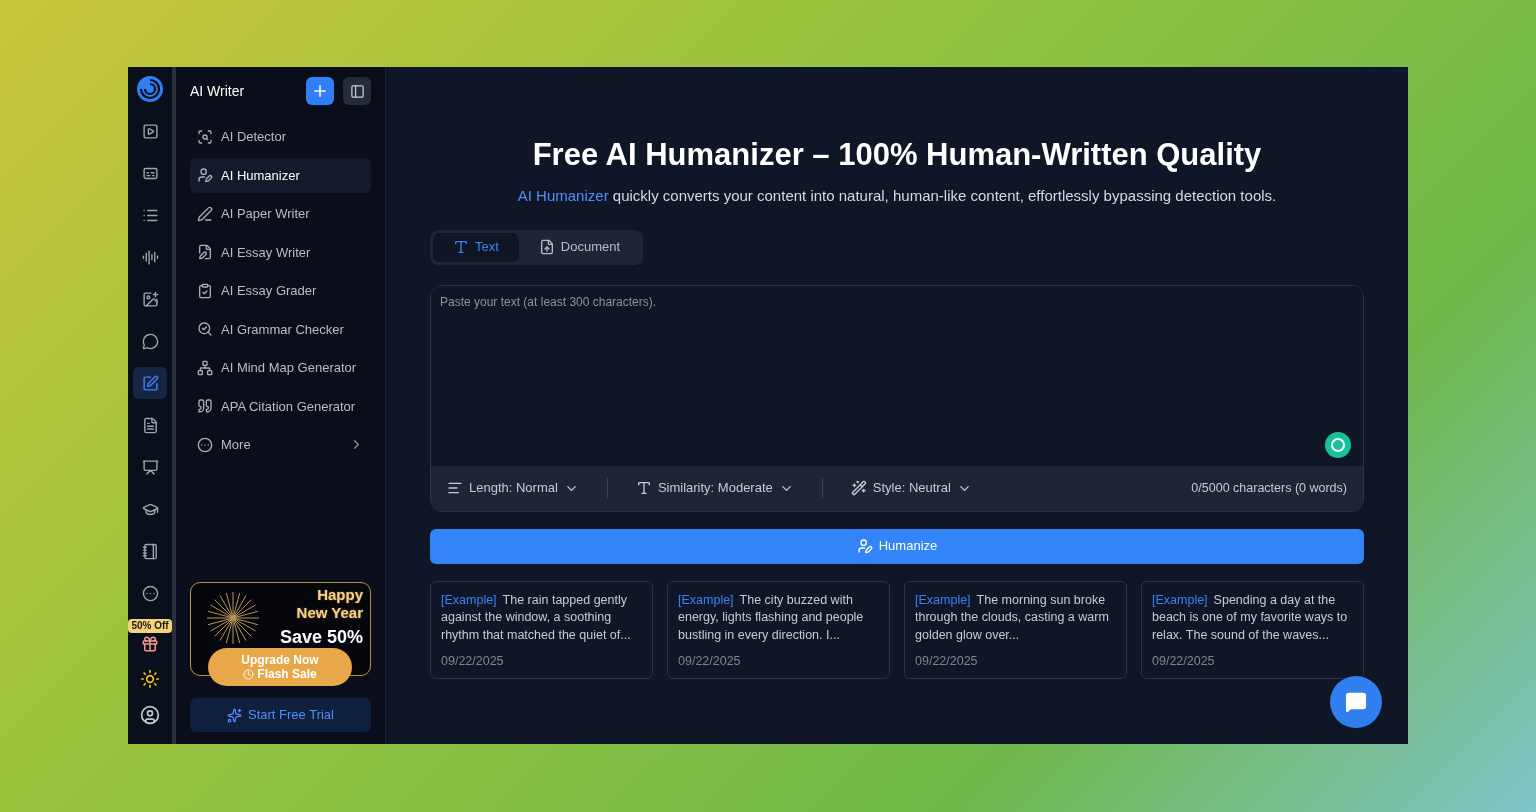 This screenshot has height=812, width=1536. I want to click on sidebar-item: AI Paper Writer, so click(280, 214).